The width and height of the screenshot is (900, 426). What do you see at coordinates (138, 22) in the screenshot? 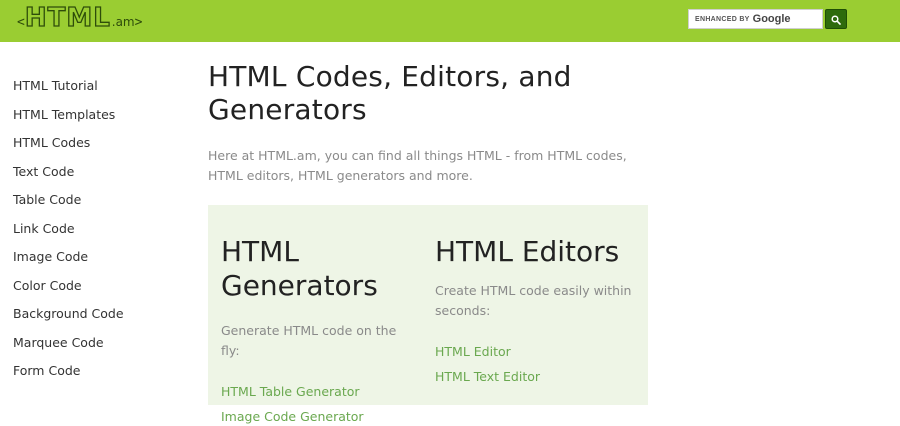
I see `logo-bracket-right: >` at bounding box center [138, 22].